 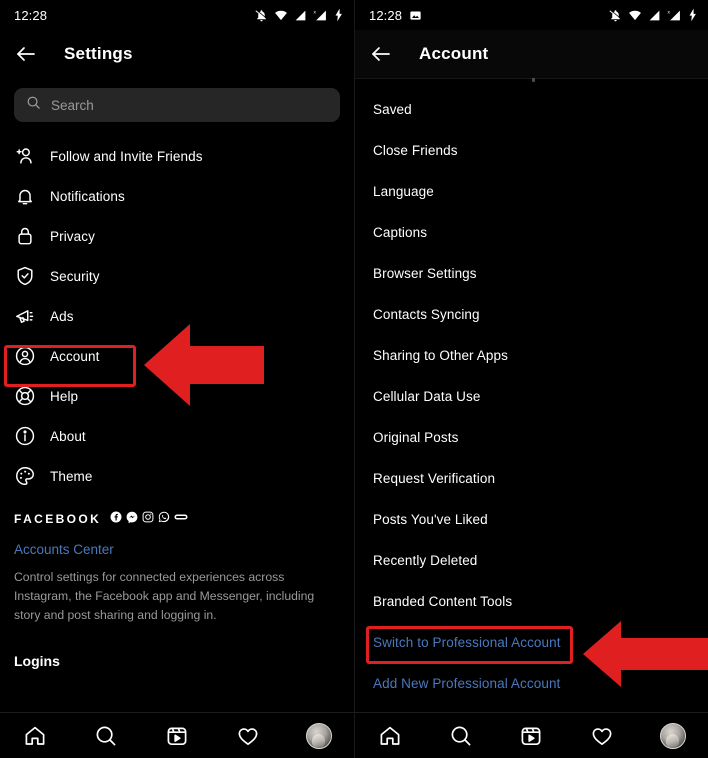 What do you see at coordinates (177, 316) in the screenshot?
I see `sidebar-item-ads: Ads` at bounding box center [177, 316].